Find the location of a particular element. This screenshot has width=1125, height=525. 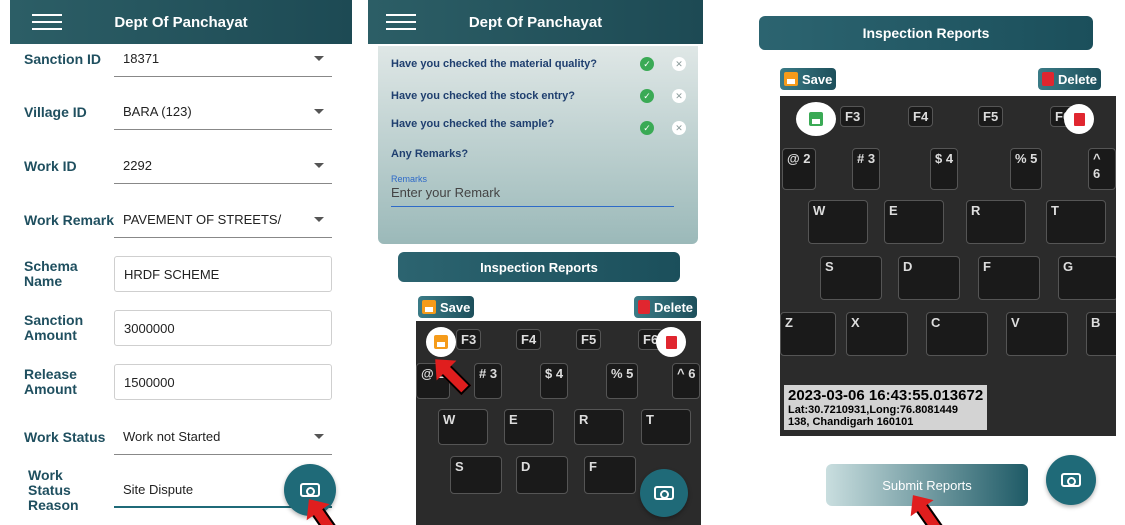

sanction-amount-input: 3000000 is located at coordinates (223, 328).